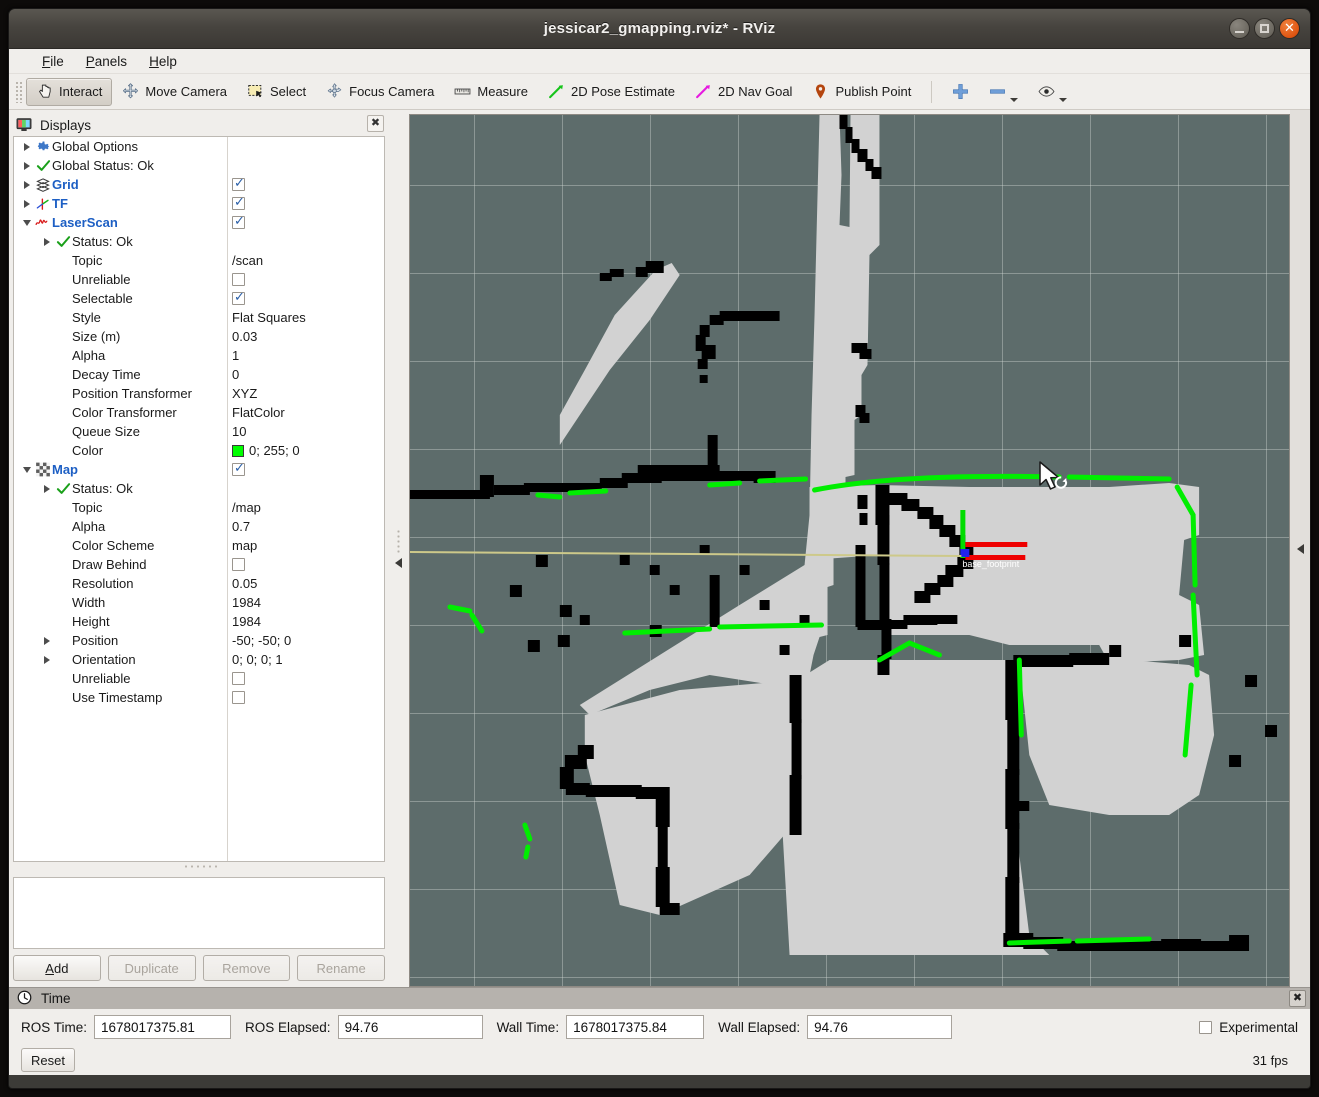  I want to click on tool-focus-camera: Focus Camera, so click(380, 92).